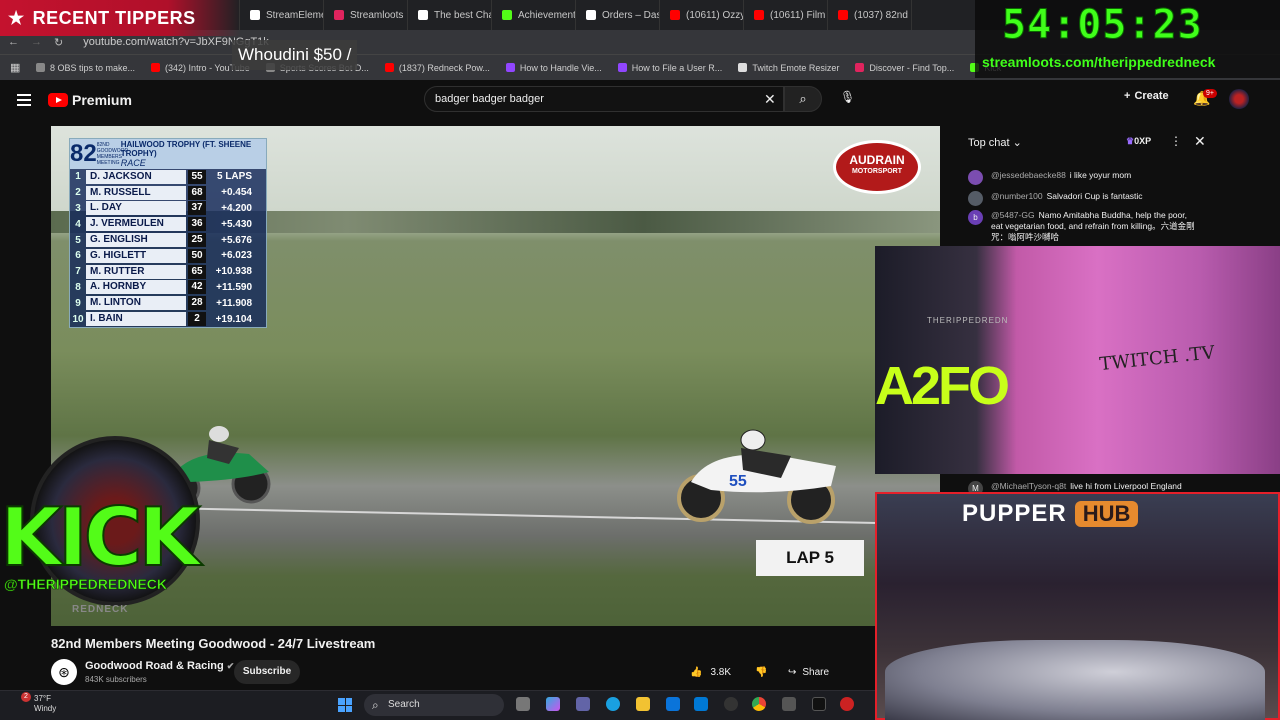  What do you see at coordinates (136, 319) in the screenshot?
I see `scoreboard-name: I. BAIN` at bounding box center [136, 319].